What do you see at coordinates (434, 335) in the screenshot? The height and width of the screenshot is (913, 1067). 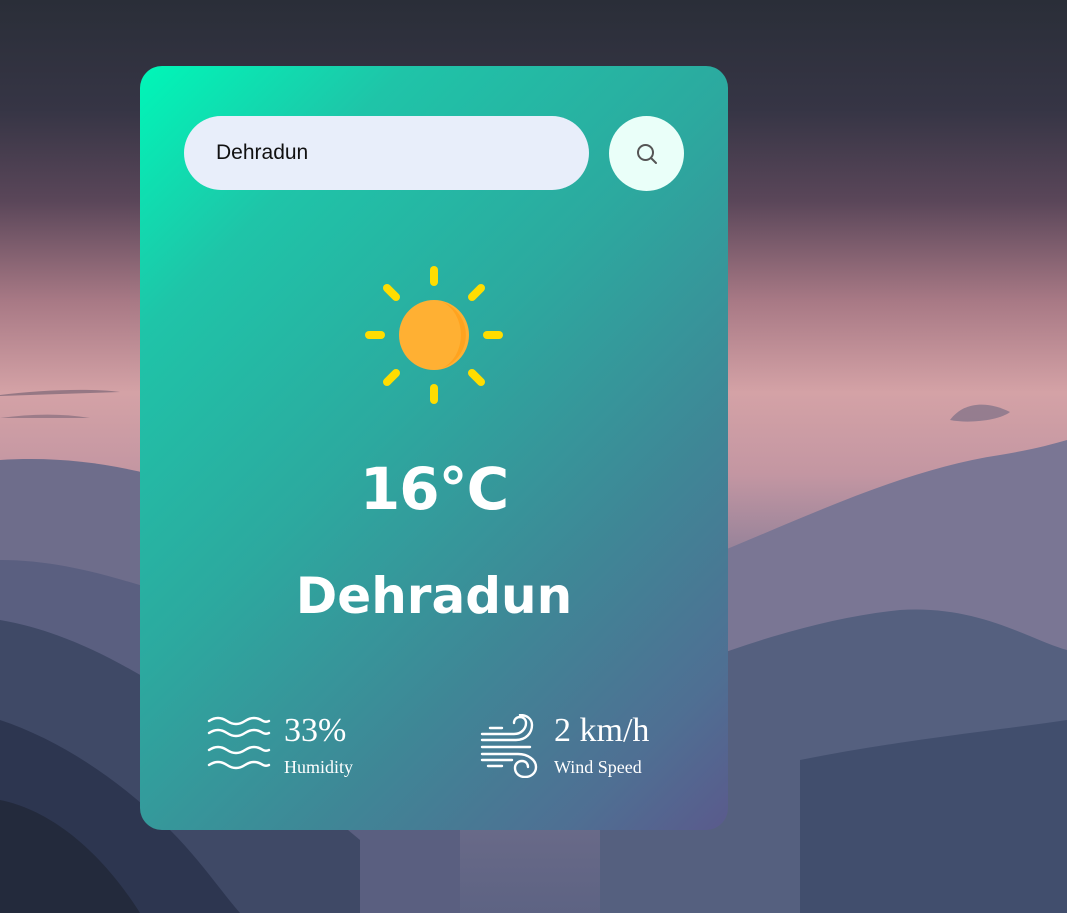 I see `sun-icon` at bounding box center [434, 335].